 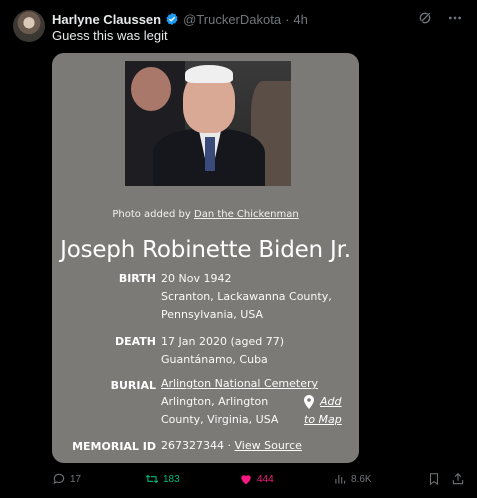 I want to click on author-name: Harlyne Claussen, so click(x=106, y=19).